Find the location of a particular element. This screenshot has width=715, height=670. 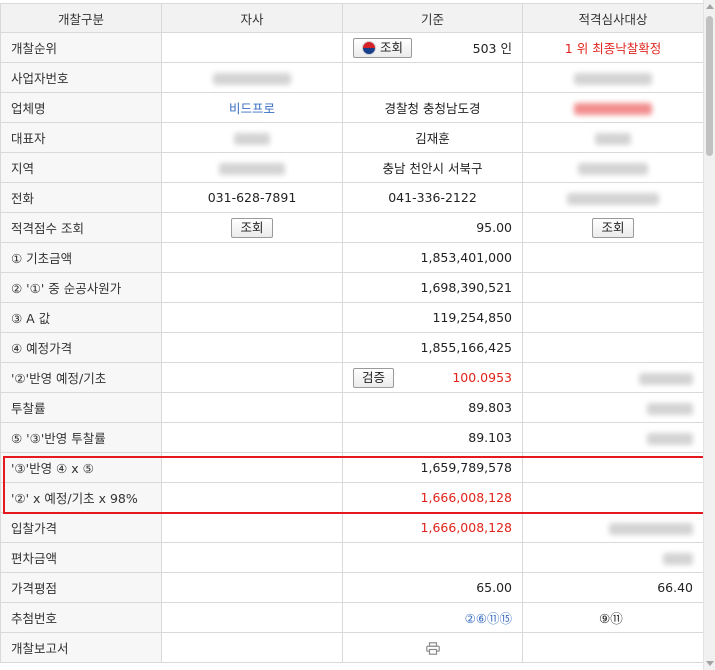

cell-target-phone is located at coordinates (612, 197).